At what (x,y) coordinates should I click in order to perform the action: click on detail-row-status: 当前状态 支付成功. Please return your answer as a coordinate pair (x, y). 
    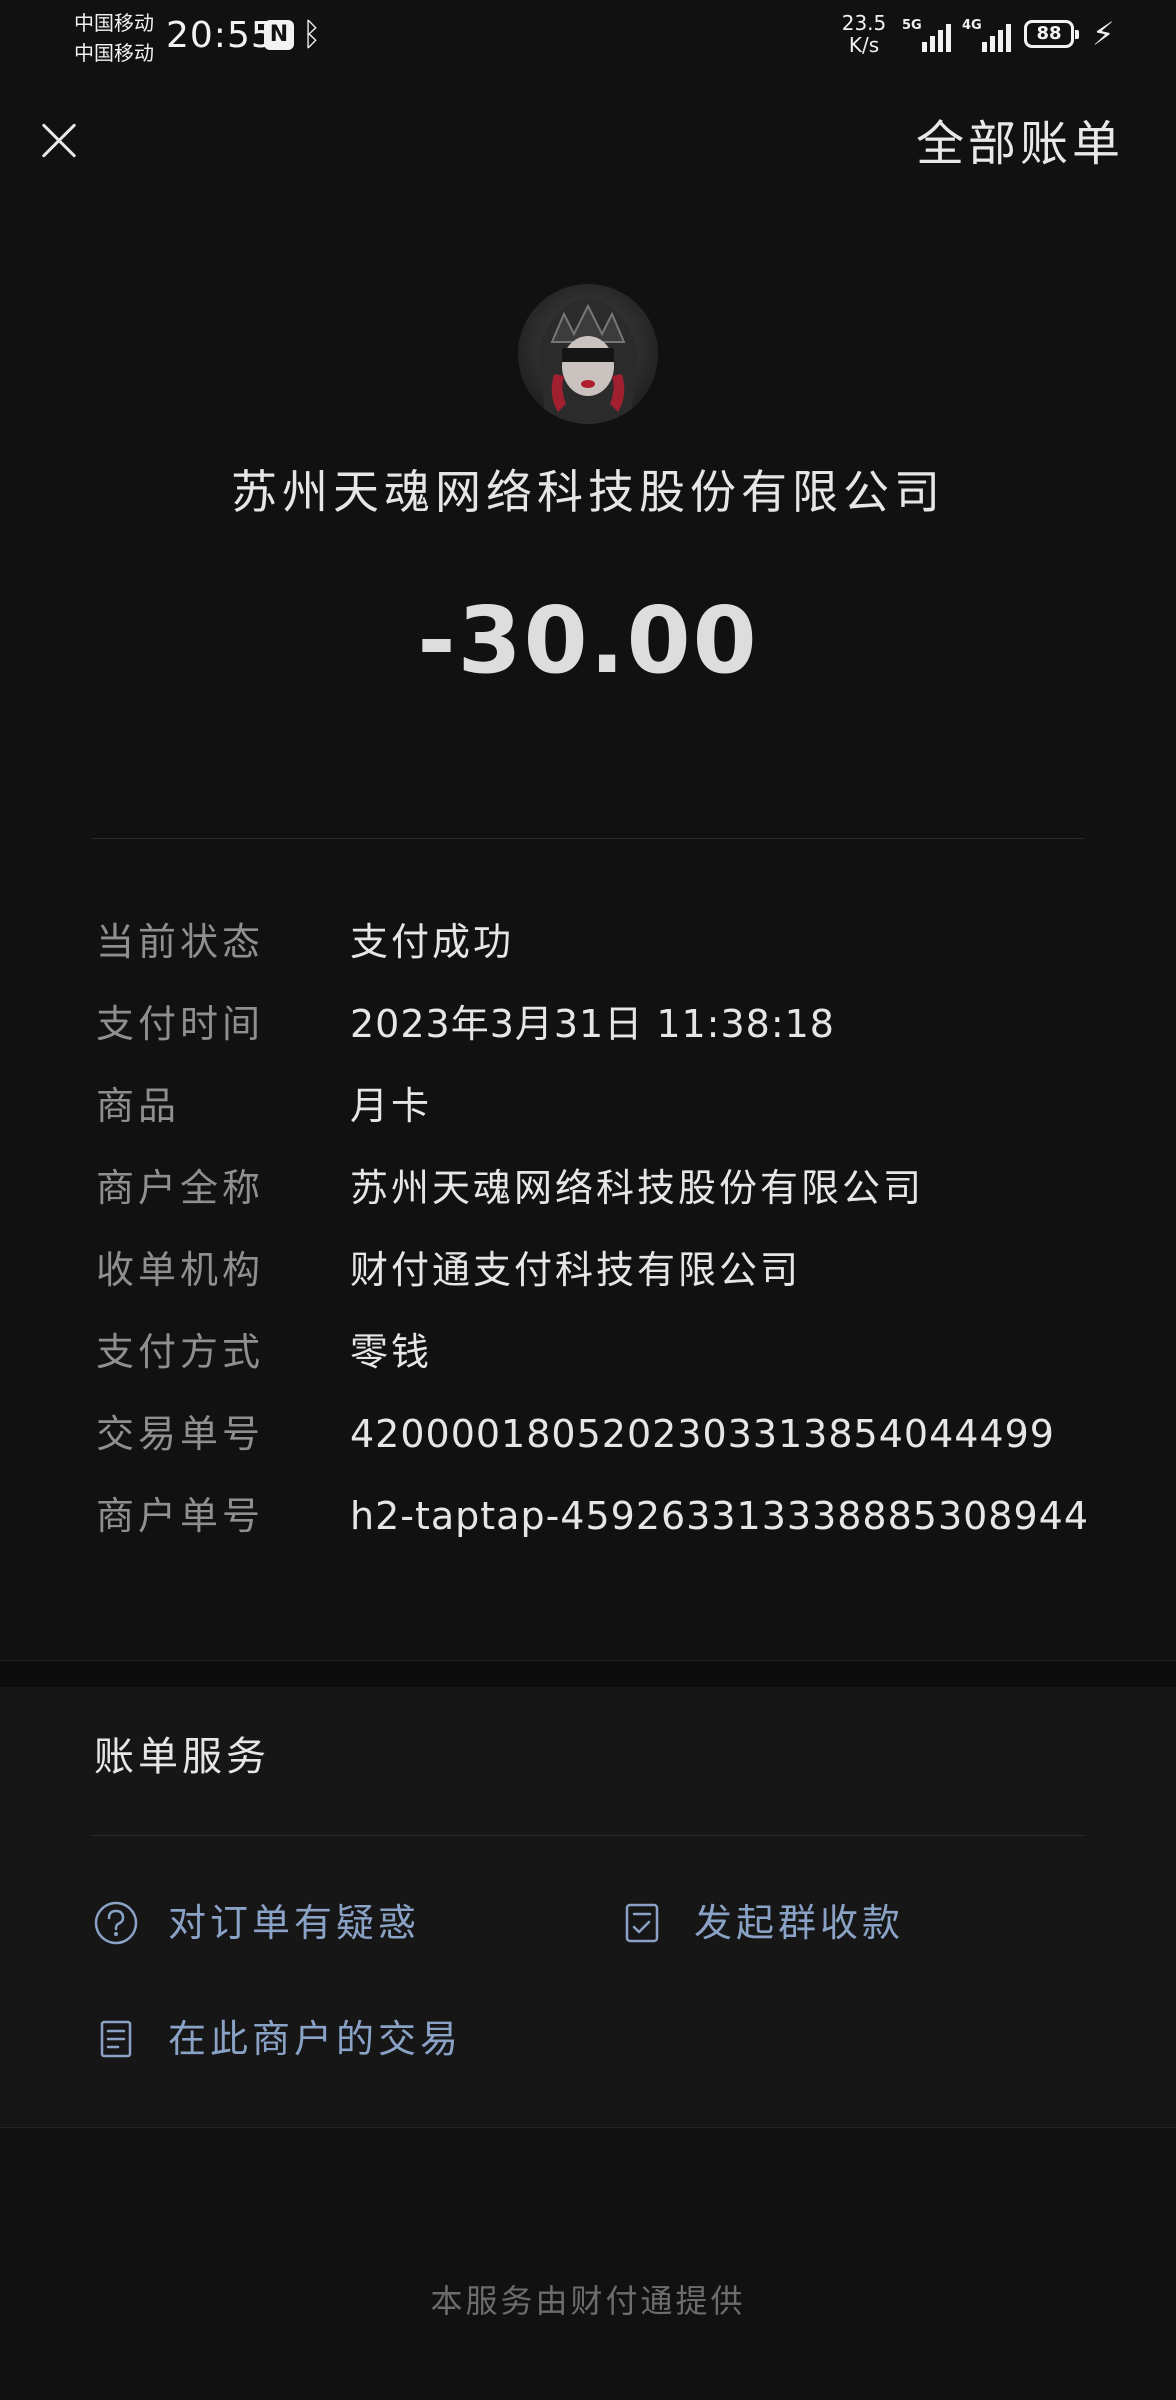
    Looking at the image, I should click on (596, 942).